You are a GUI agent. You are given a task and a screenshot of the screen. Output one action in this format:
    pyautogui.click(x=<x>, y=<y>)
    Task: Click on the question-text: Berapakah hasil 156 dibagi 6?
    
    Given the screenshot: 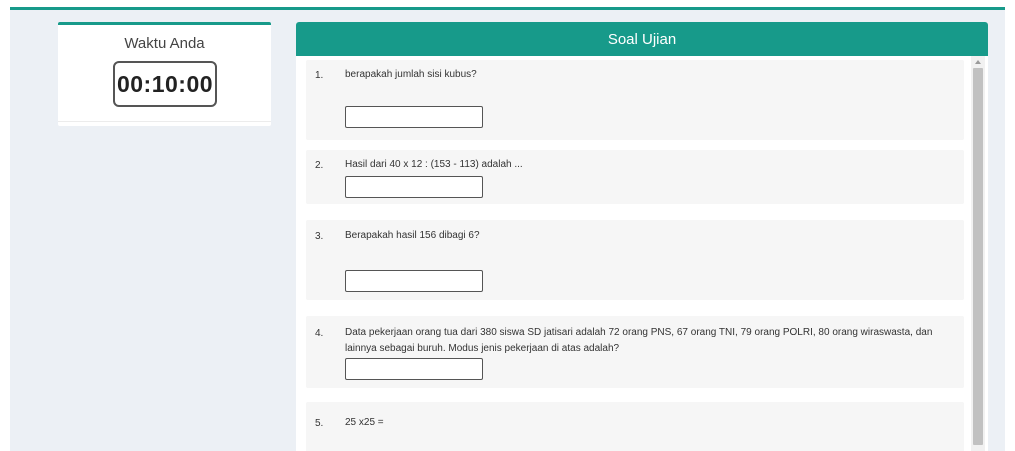 What is the action you would take?
    pyautogui.click(x=412, y=235)
    